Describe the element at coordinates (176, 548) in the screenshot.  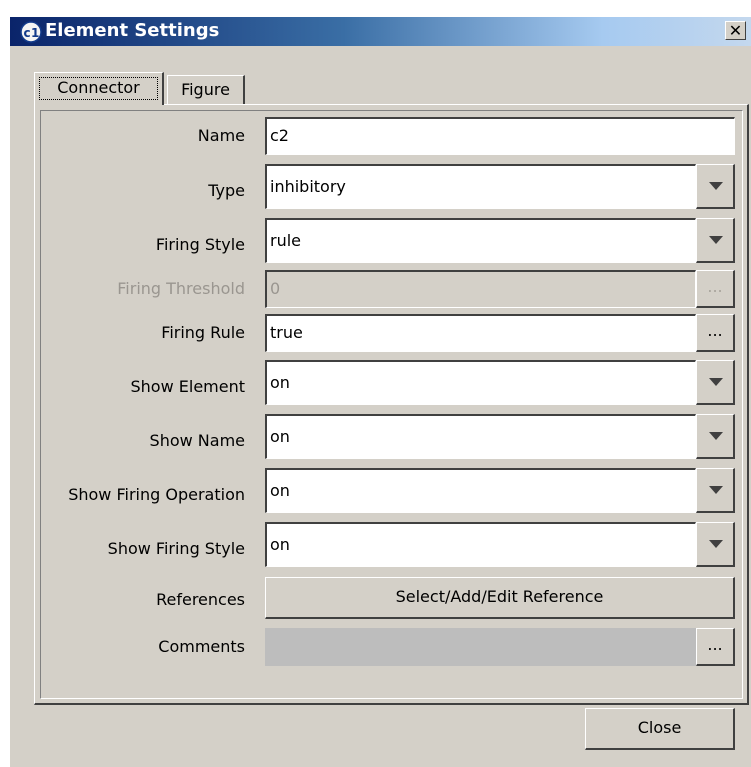
I see `show-firing-style-label: Show Firing Style` at that location.